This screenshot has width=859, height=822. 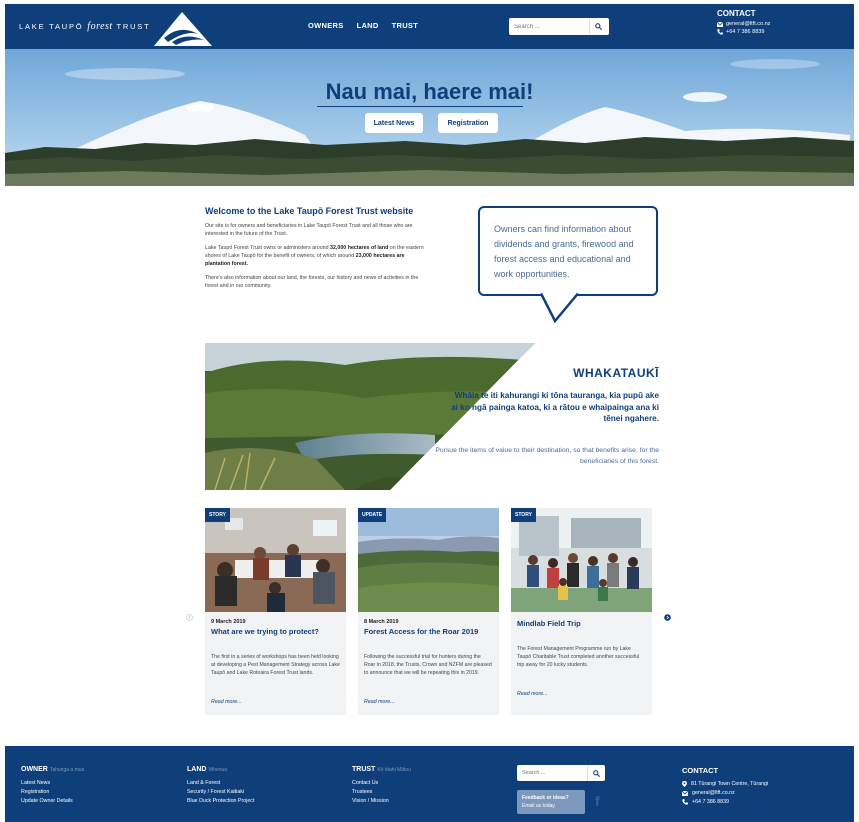 I want to click on footer-land-heading: LAND Whenua, so click(x=220, y=769).